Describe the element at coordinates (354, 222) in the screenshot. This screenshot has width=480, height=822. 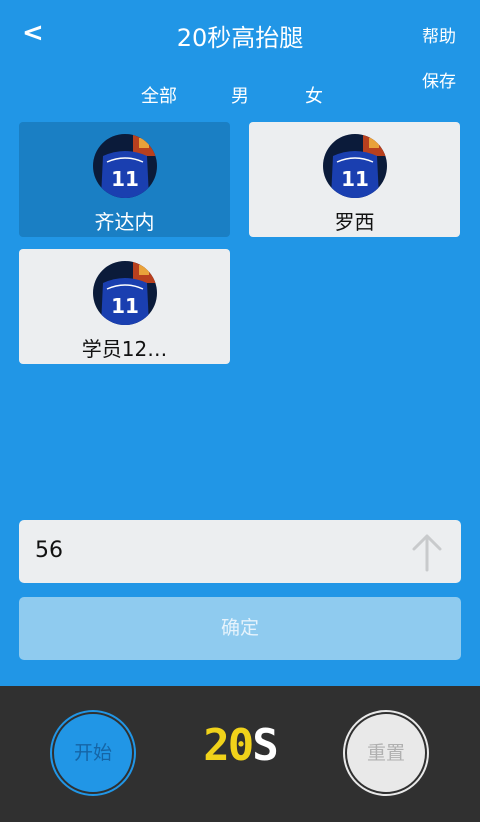
I see `student-name: 罗西` at that location.